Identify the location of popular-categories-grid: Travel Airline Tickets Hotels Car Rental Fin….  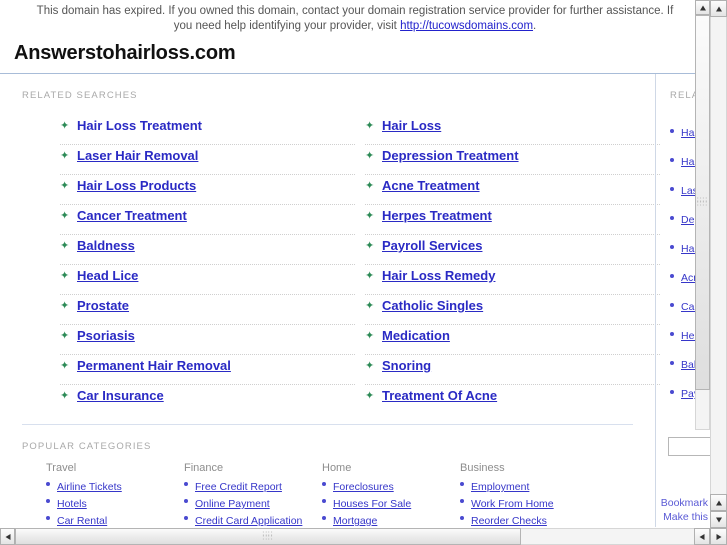
(327, 489).